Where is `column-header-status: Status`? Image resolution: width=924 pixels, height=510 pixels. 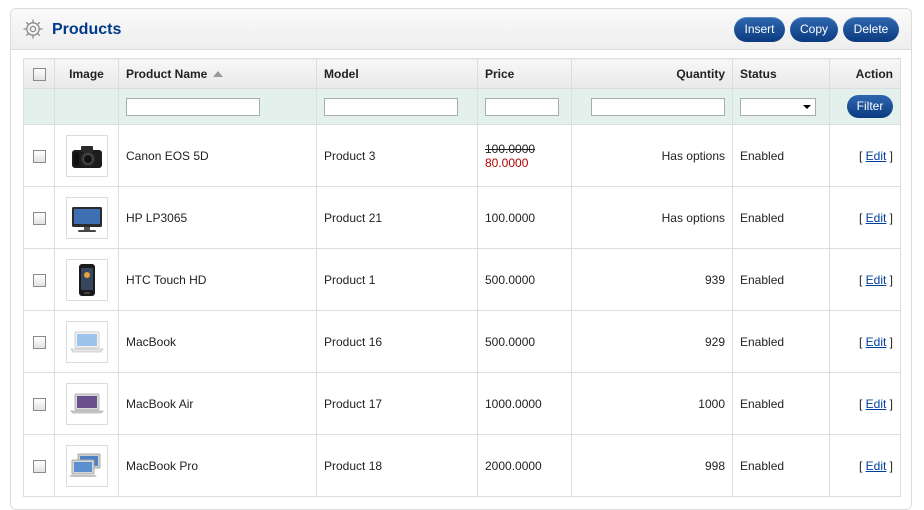
column-header-status: Status is located at coordinates (781, 73).